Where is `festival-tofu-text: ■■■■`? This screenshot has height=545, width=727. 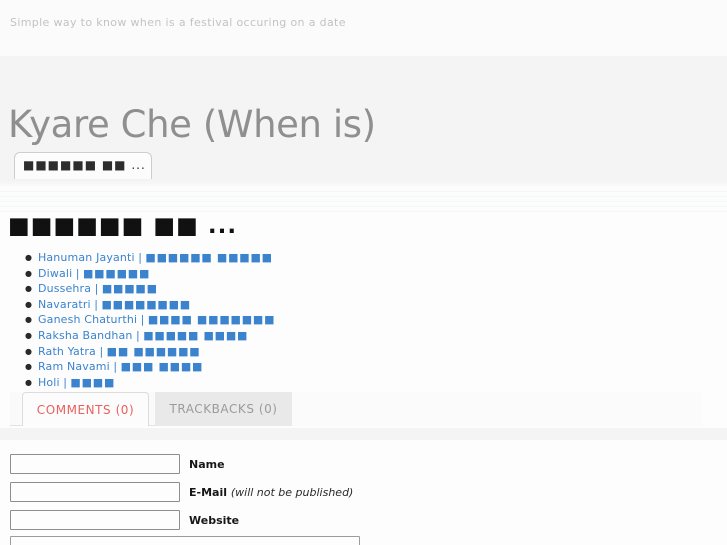
festival-tofu-text: ■■■■ is located at coordinates (93, 382).